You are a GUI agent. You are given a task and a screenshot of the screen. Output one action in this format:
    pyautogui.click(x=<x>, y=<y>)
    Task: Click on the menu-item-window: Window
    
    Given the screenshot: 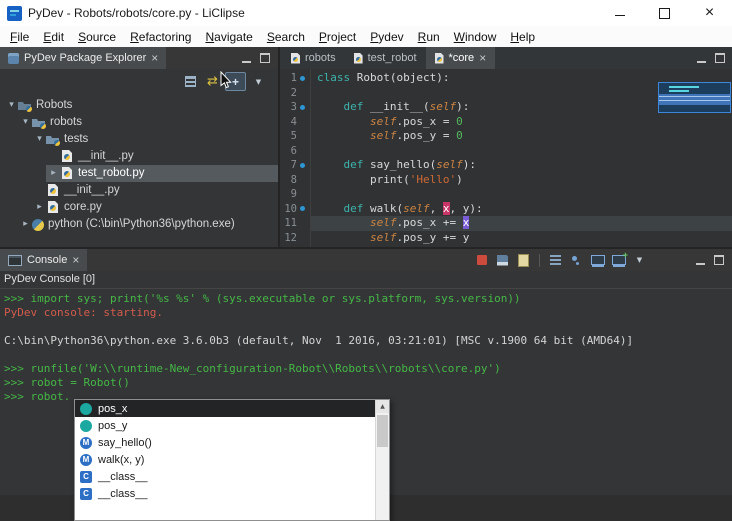 What is the action you would take?
    pyautogui.click(x=475, y=37)
    